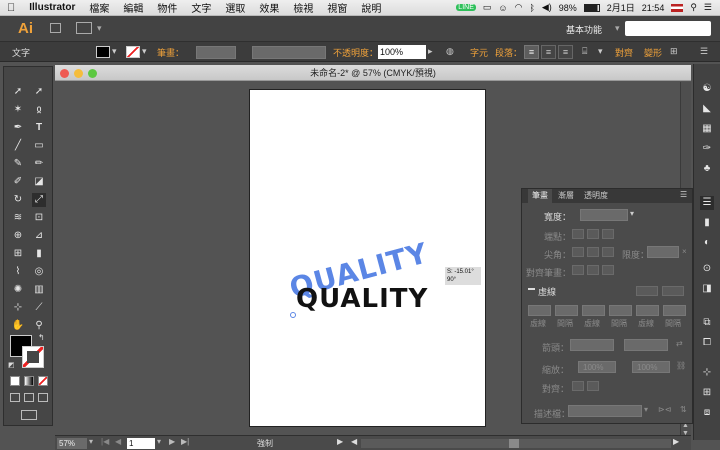 The height and width of the screenshot is (450, 720). Describe the element at coordinates (92, 73) in the screenshot. I see `zoom-window-button` at that location.